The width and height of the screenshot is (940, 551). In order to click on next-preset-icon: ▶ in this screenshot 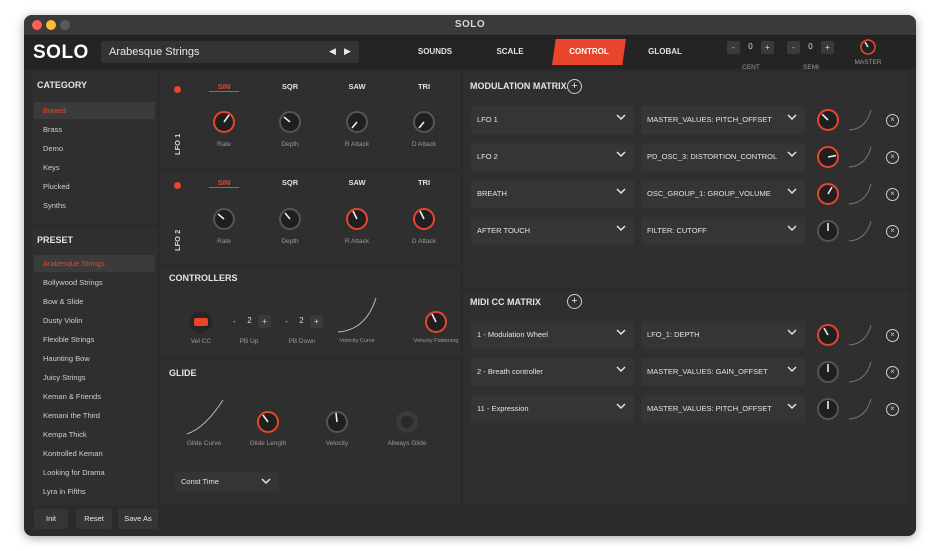, I will do `click(347, 51)`.